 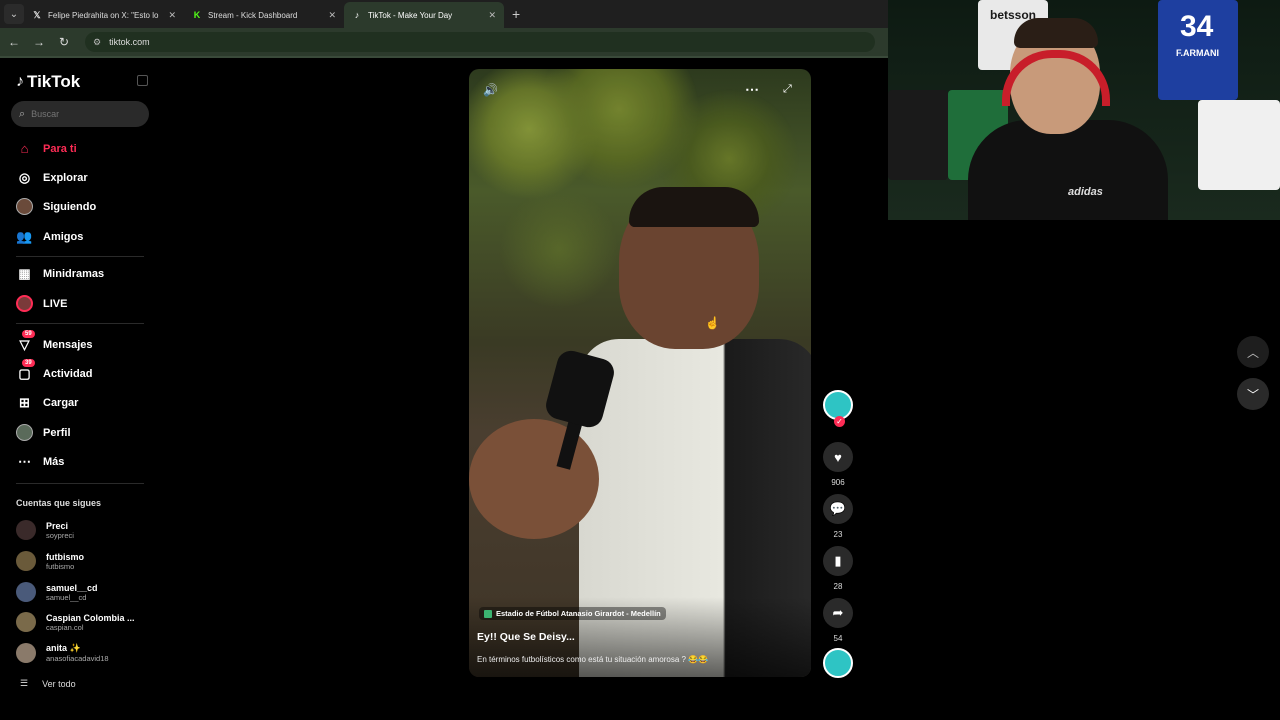 I want to click on account-item: anita ✨ anasofiacadavid18, so click(x=62, y=653).